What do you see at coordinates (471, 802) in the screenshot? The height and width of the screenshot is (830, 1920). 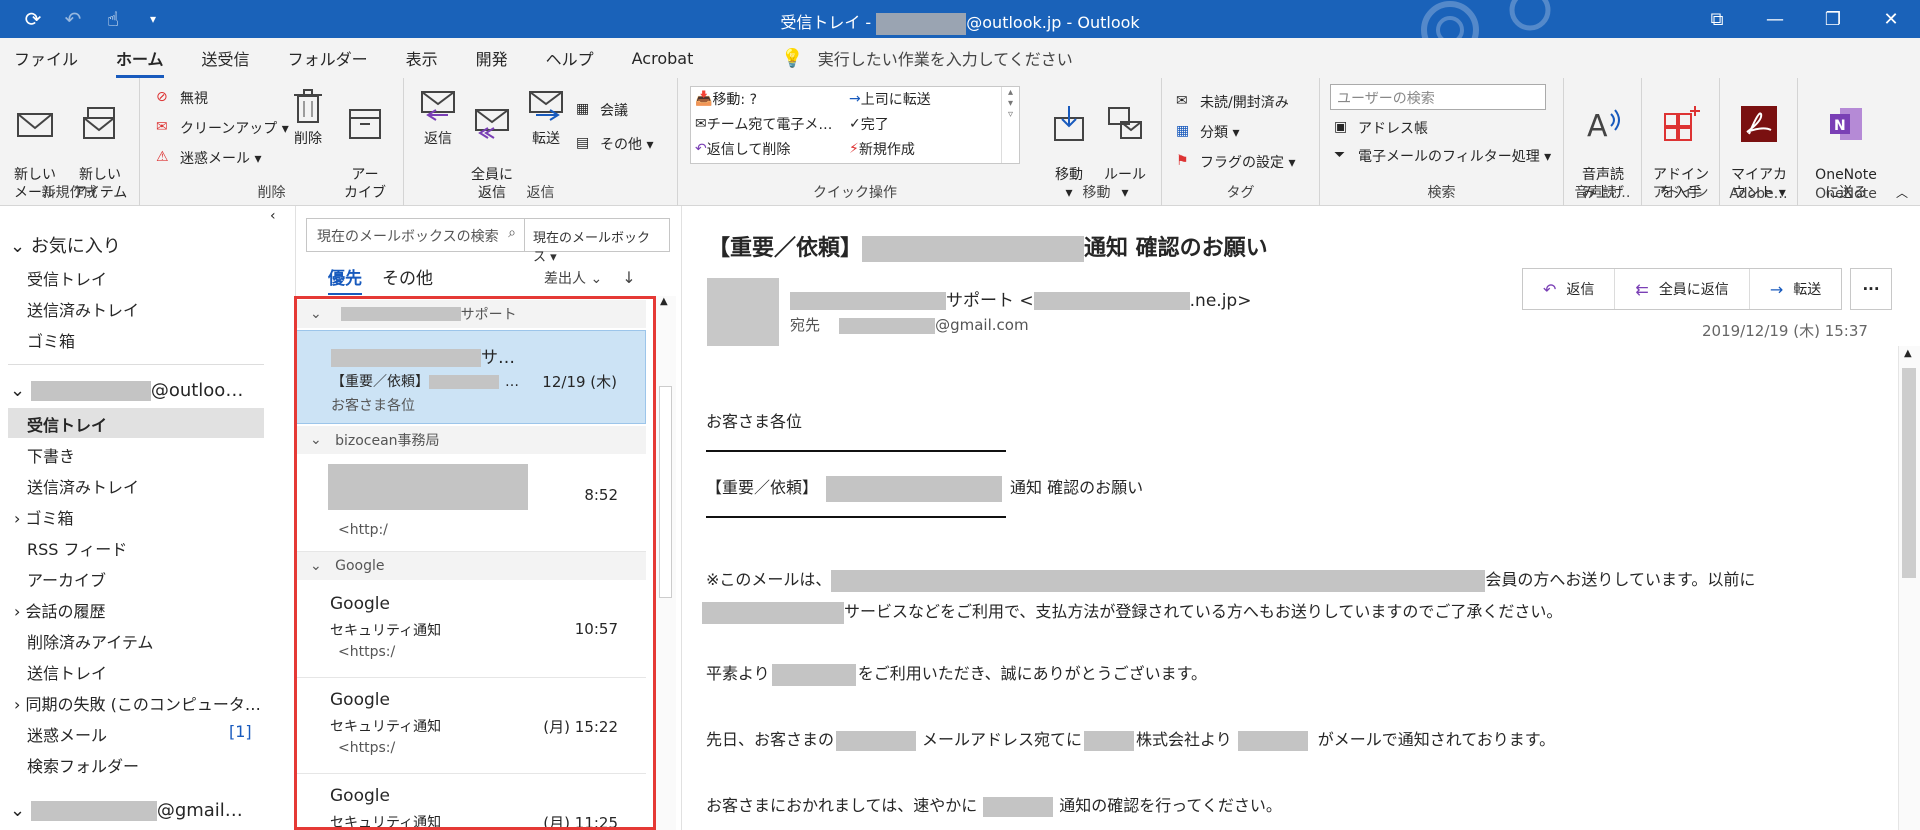 I see `list-item: Google セキュリティ通知 (月) 11:25` at bounding box center [471, 802].